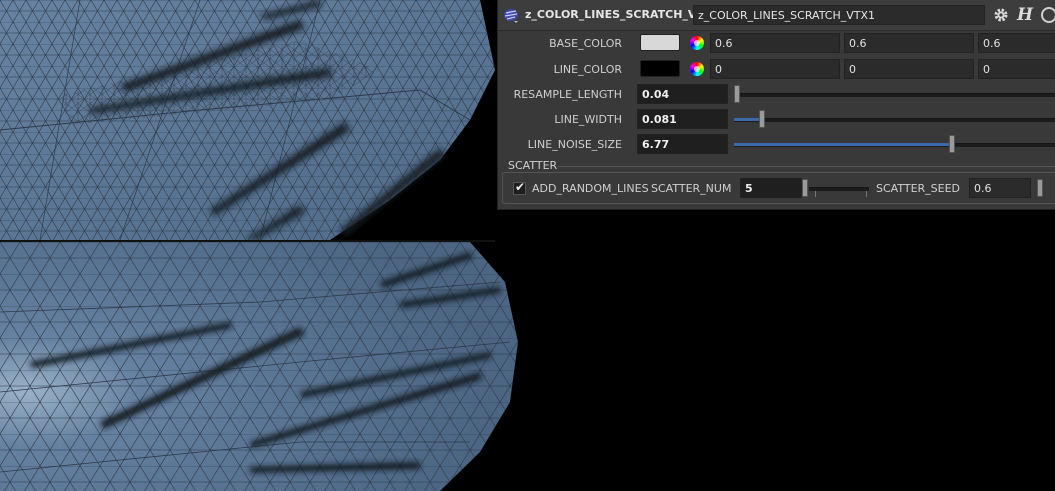  Describe the element at coordinates (918, 188) in the screenshot. I see `scatter-seed-label: SCATTER_SEED` at that location.